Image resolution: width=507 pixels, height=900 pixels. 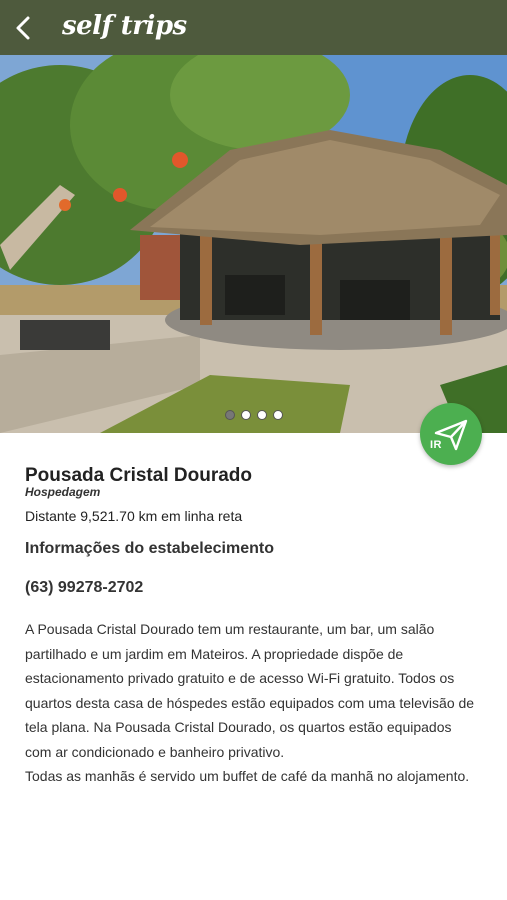 I want to click on top-app-bar: self trips, so click(x=253, y=27).